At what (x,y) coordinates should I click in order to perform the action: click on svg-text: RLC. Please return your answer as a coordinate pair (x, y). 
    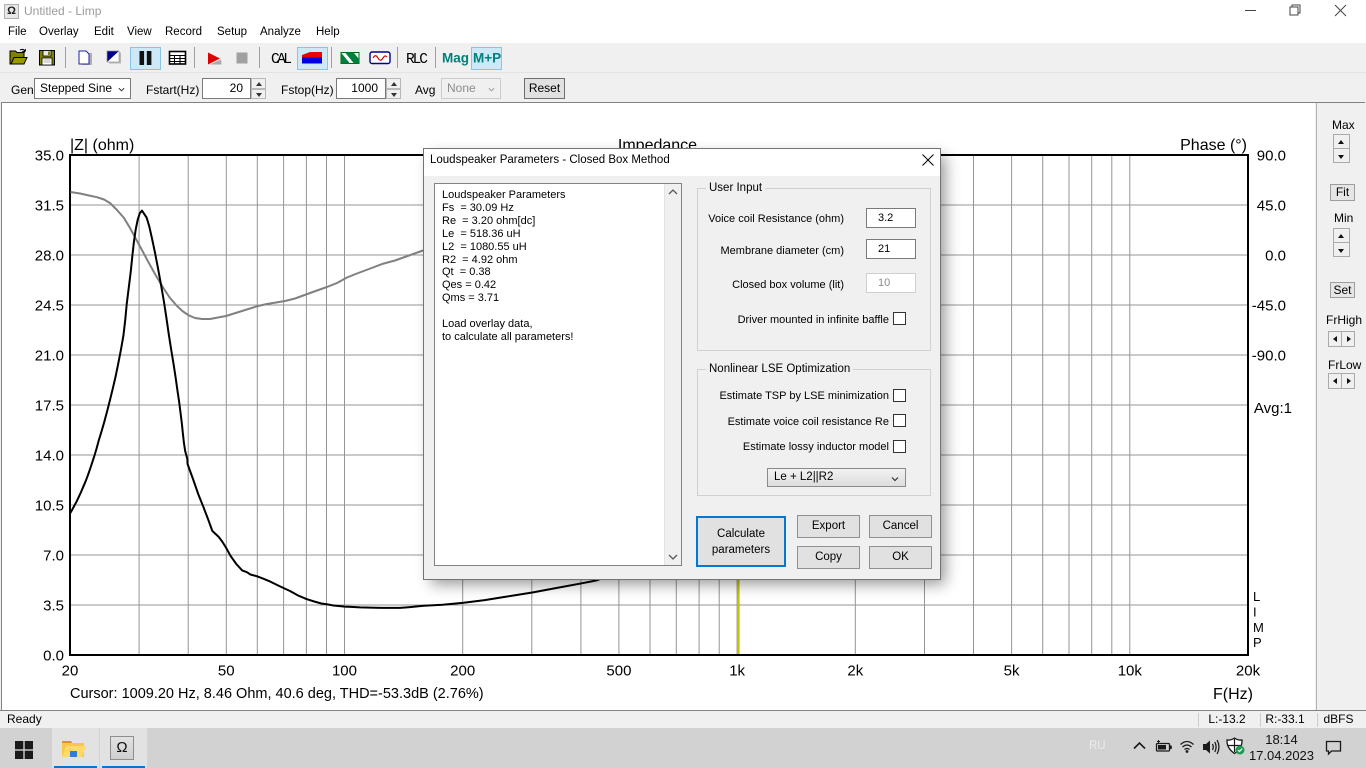
    Looking at the image, I should click on (417, 60).